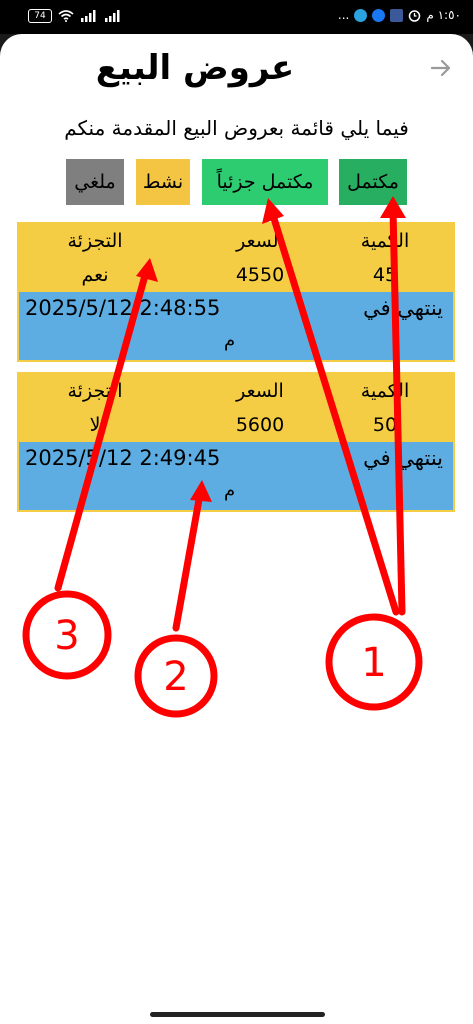 The height and width of the screenshot is (1024, 473). I want to click on battery-icon: 74, so click(40, 16).